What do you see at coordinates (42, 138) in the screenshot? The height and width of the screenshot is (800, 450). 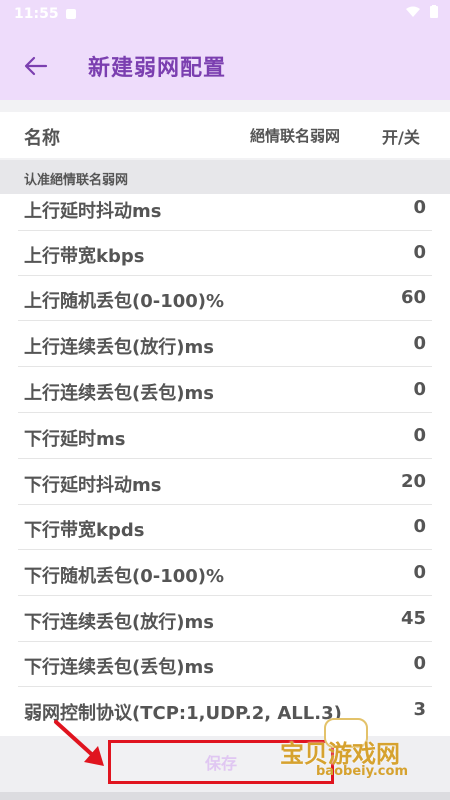 I see `column-name-header: 名称` at bounding box center [42, 138].